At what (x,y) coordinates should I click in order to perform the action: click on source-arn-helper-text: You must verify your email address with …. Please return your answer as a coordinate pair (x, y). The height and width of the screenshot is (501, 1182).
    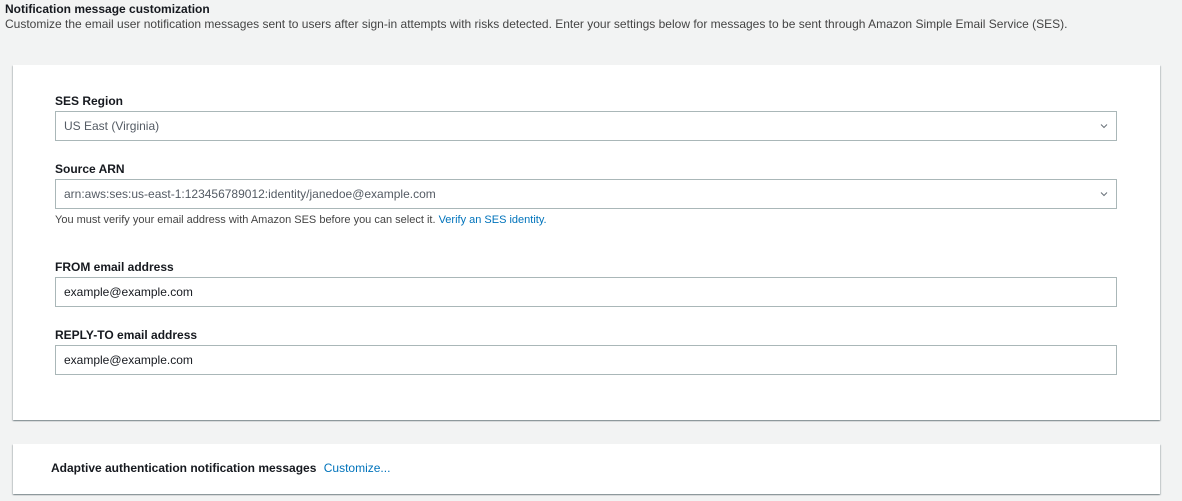
    Looking at the image, I should click on (247, 220).